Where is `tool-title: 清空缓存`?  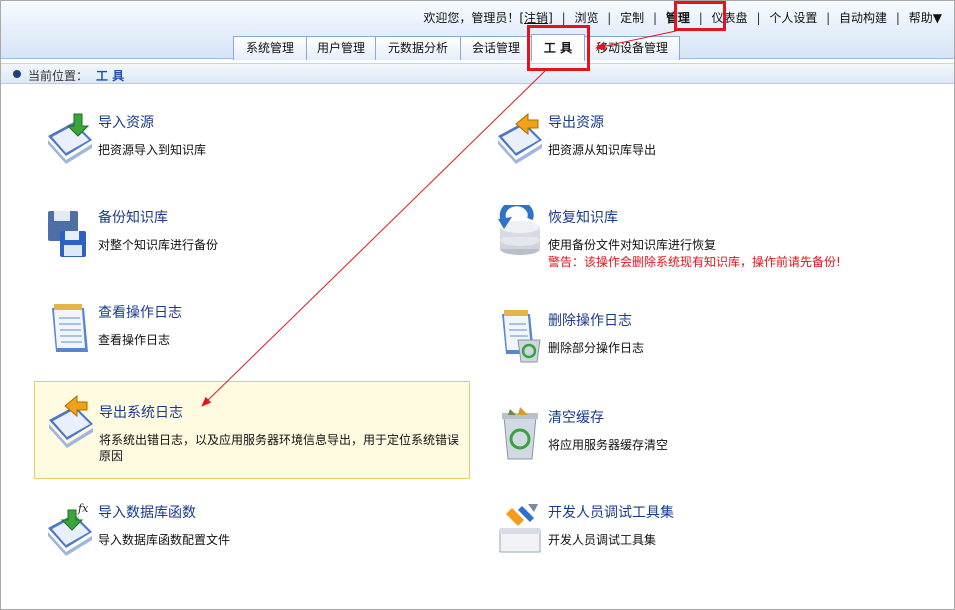
tool-title: 清空缓存 is located at coordinates (576, 417).